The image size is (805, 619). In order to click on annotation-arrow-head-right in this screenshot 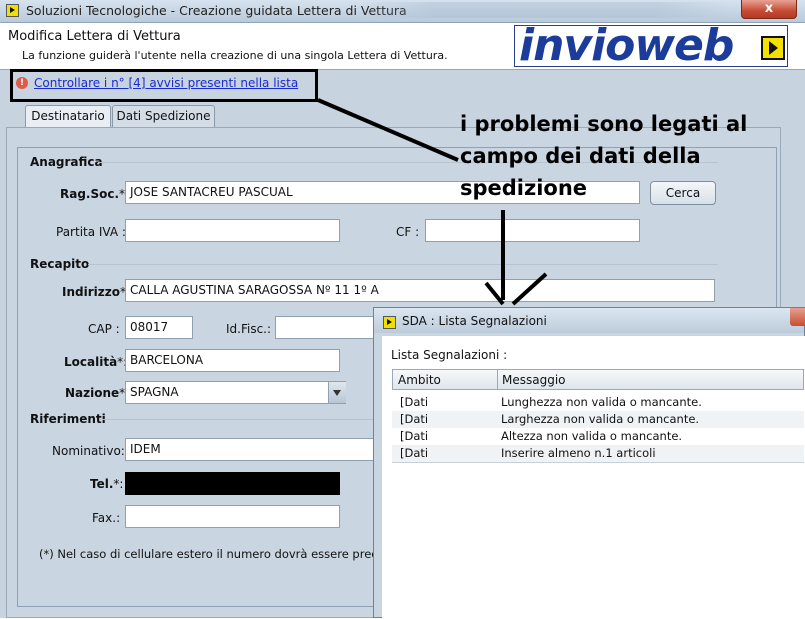, I will do `click(529, 289)`.